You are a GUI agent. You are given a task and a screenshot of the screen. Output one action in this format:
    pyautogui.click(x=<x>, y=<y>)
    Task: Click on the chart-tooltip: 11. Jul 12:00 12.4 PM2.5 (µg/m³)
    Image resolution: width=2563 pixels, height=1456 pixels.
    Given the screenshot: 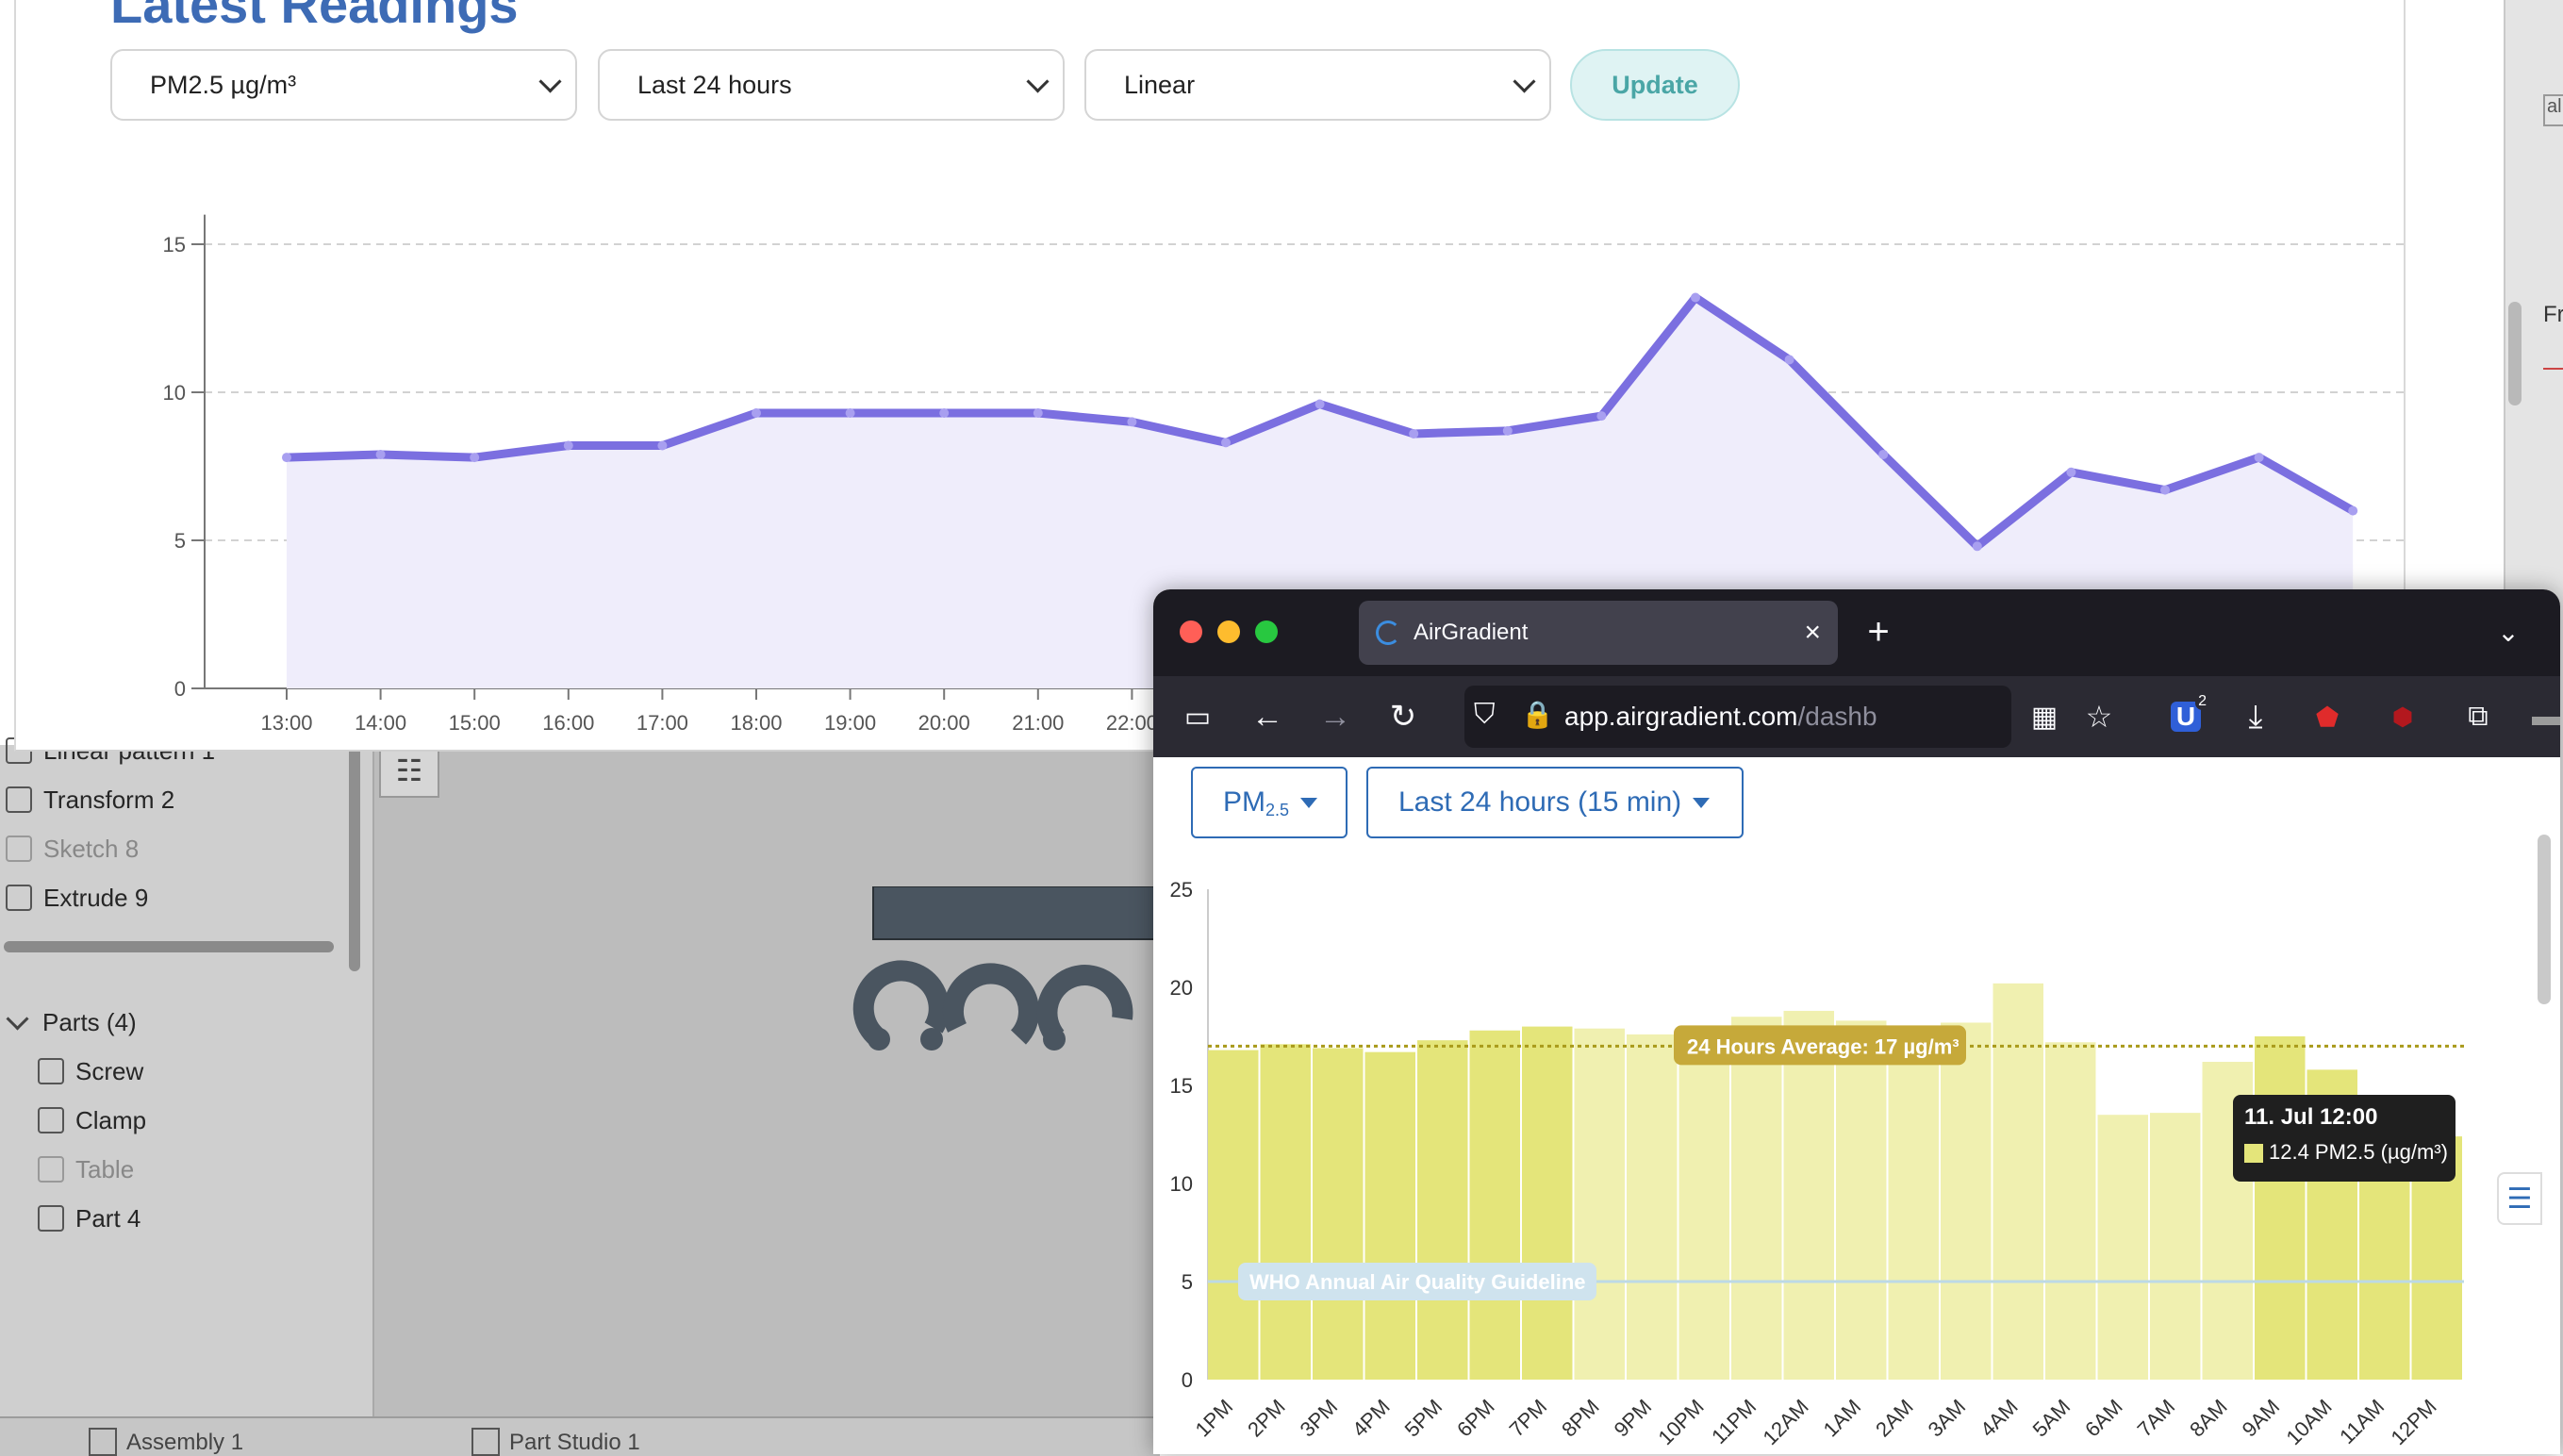 What is the action you would take?
    pyautogui.click(x=2344, y=1138)
    